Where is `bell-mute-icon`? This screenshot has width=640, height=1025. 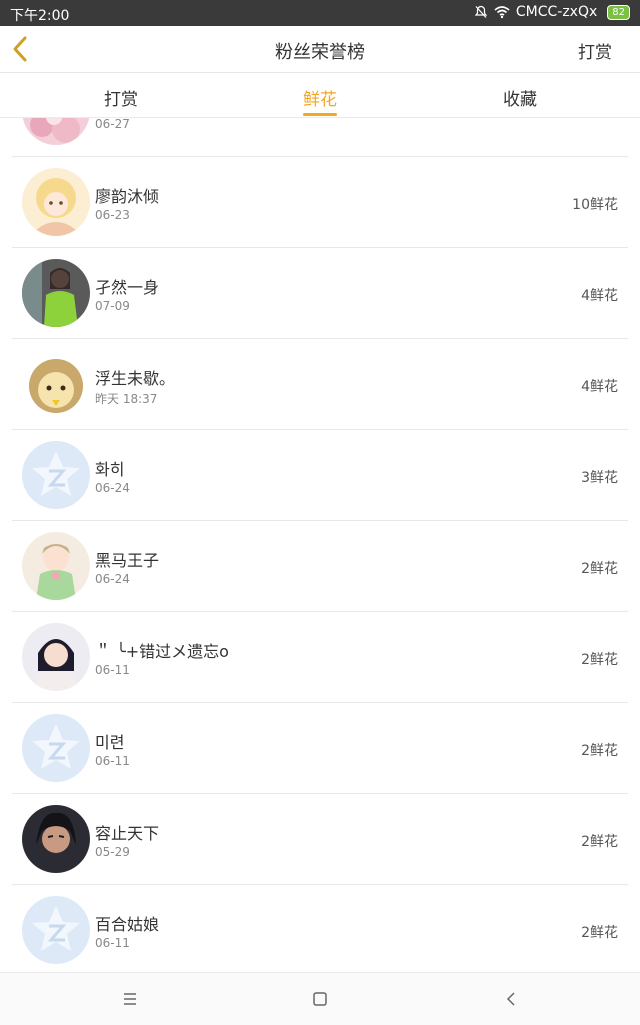
bell-mute-icon is located at coordinates (481, 11).